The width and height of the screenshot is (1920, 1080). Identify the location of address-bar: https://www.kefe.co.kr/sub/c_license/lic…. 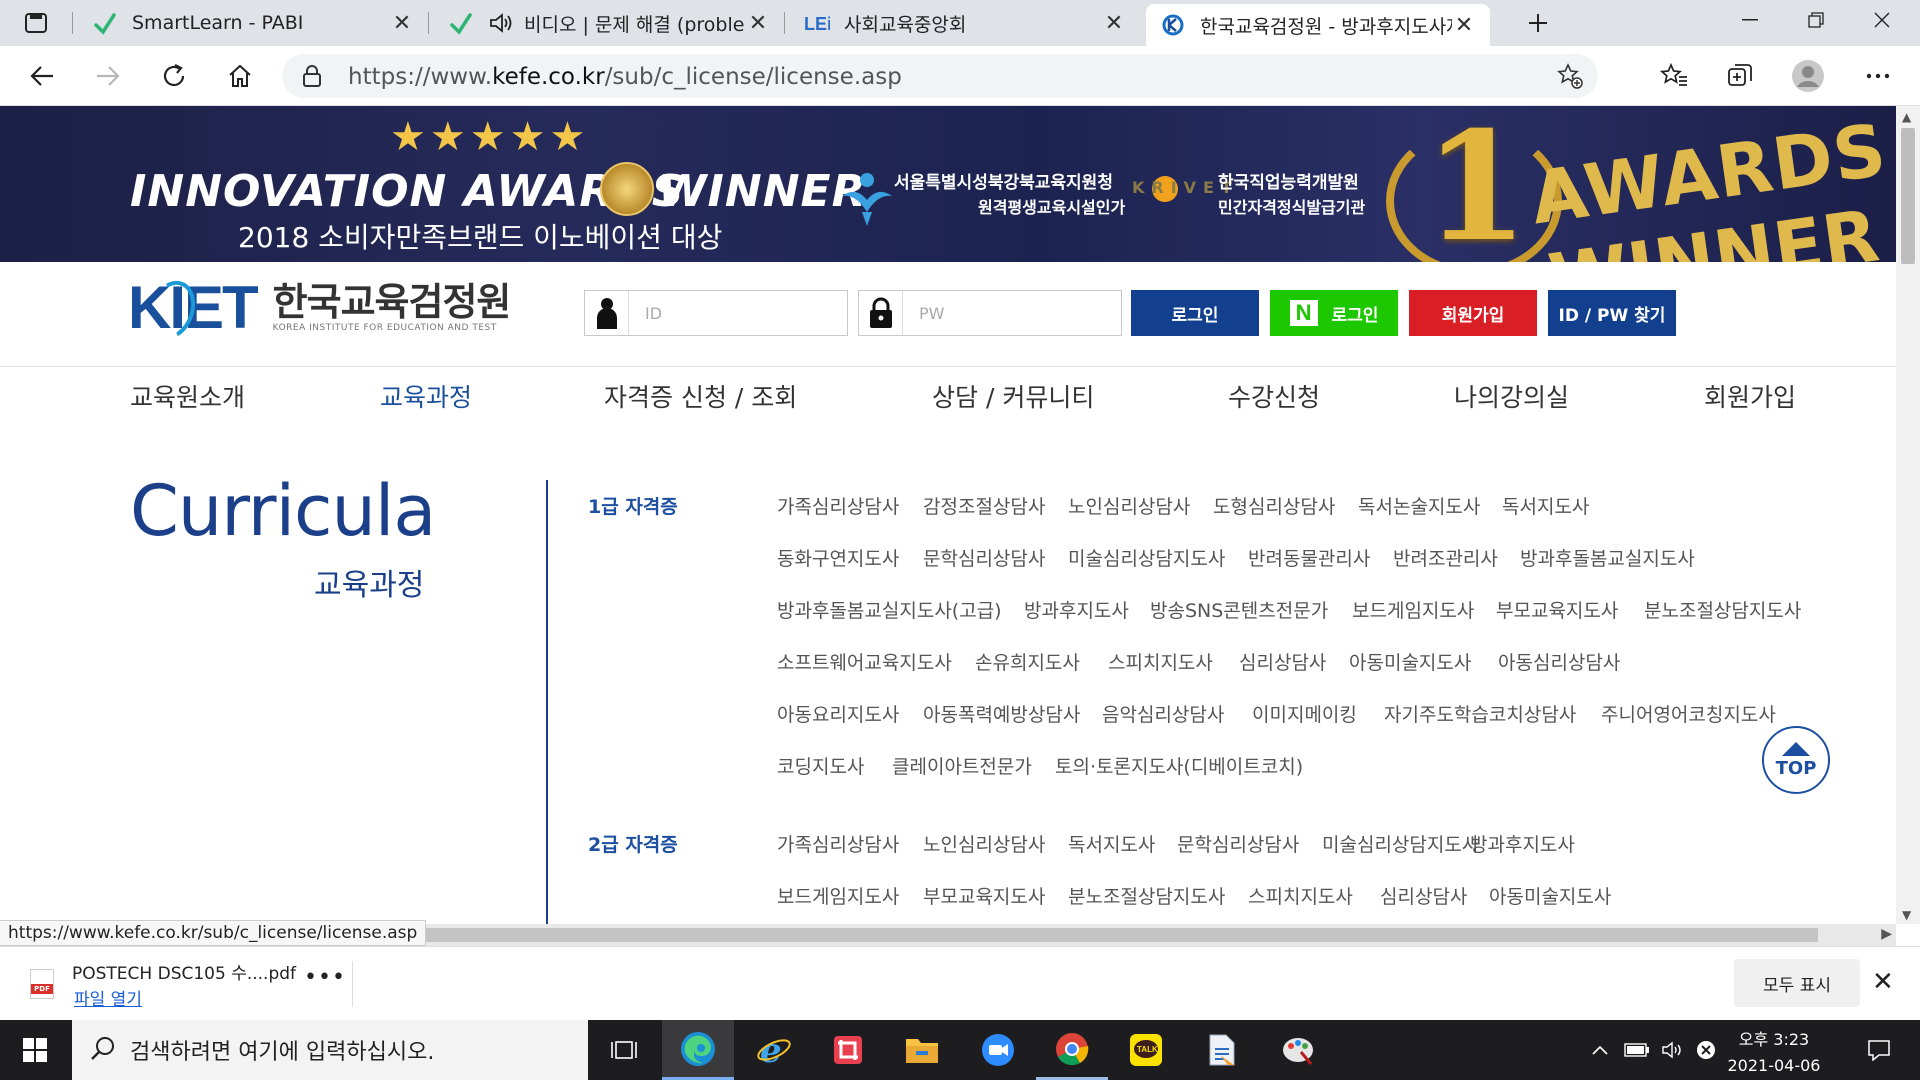
(940, 76).